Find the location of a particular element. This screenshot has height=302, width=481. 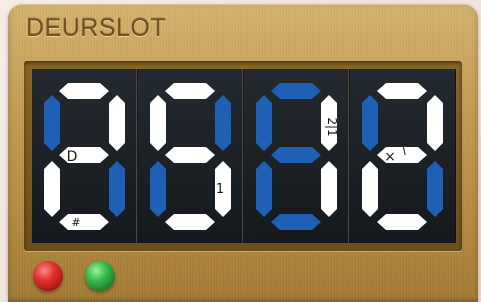

digit-2-segments: 1 is located at coordinates (190, 156).